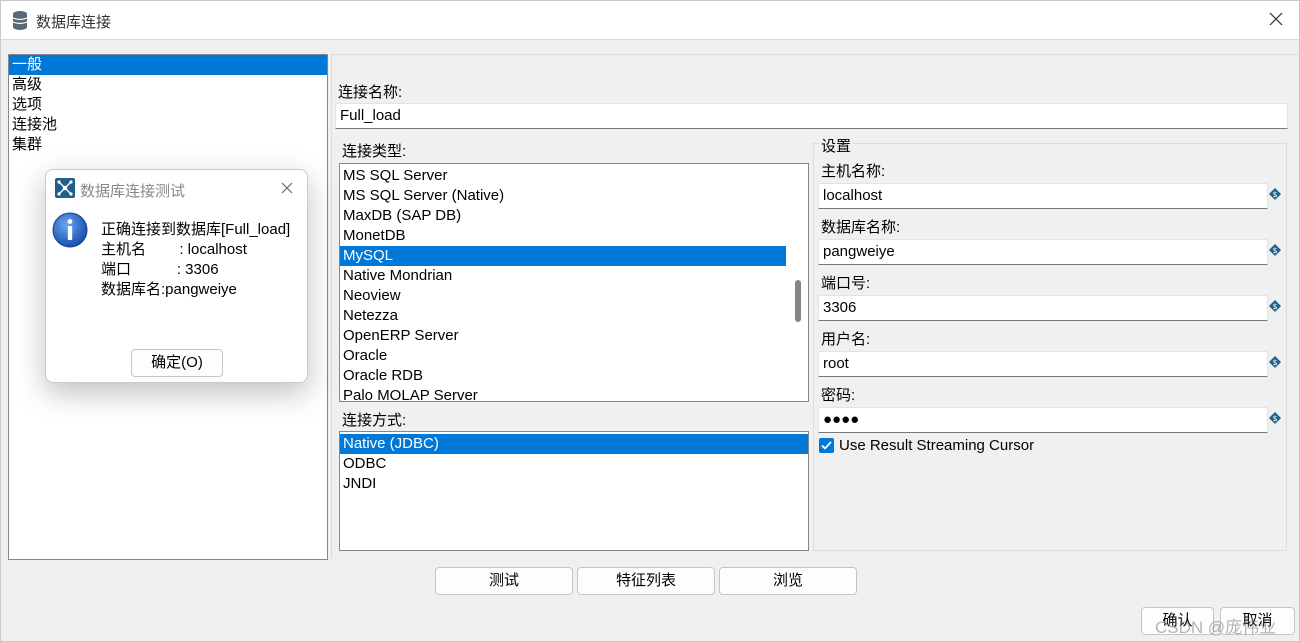  Describe the element at coordinates (574, 296) in the screenshot. I see `list-item: Neoview` at that location.